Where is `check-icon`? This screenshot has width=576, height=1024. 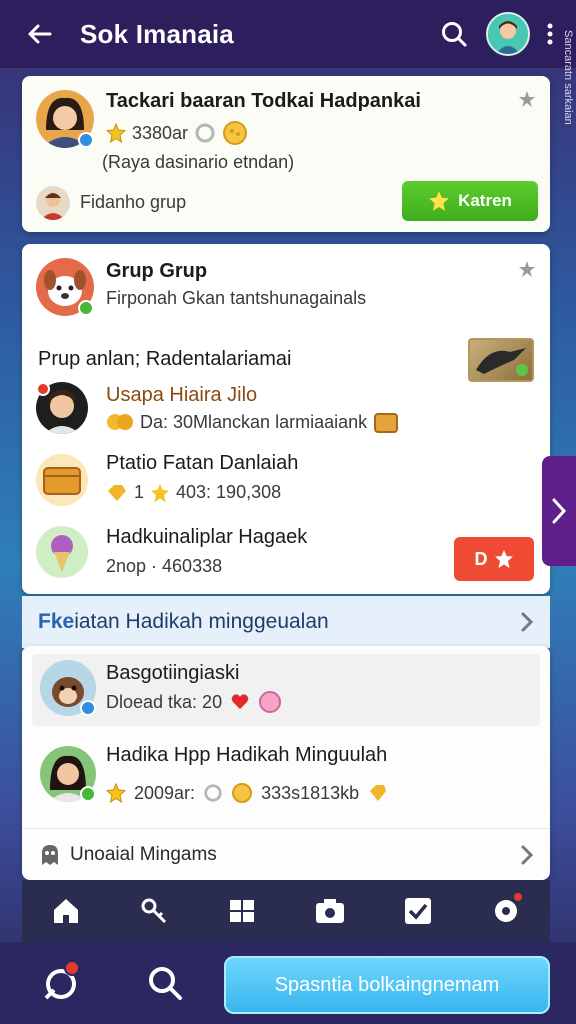
check-icon is located at coordinates (418, 911).